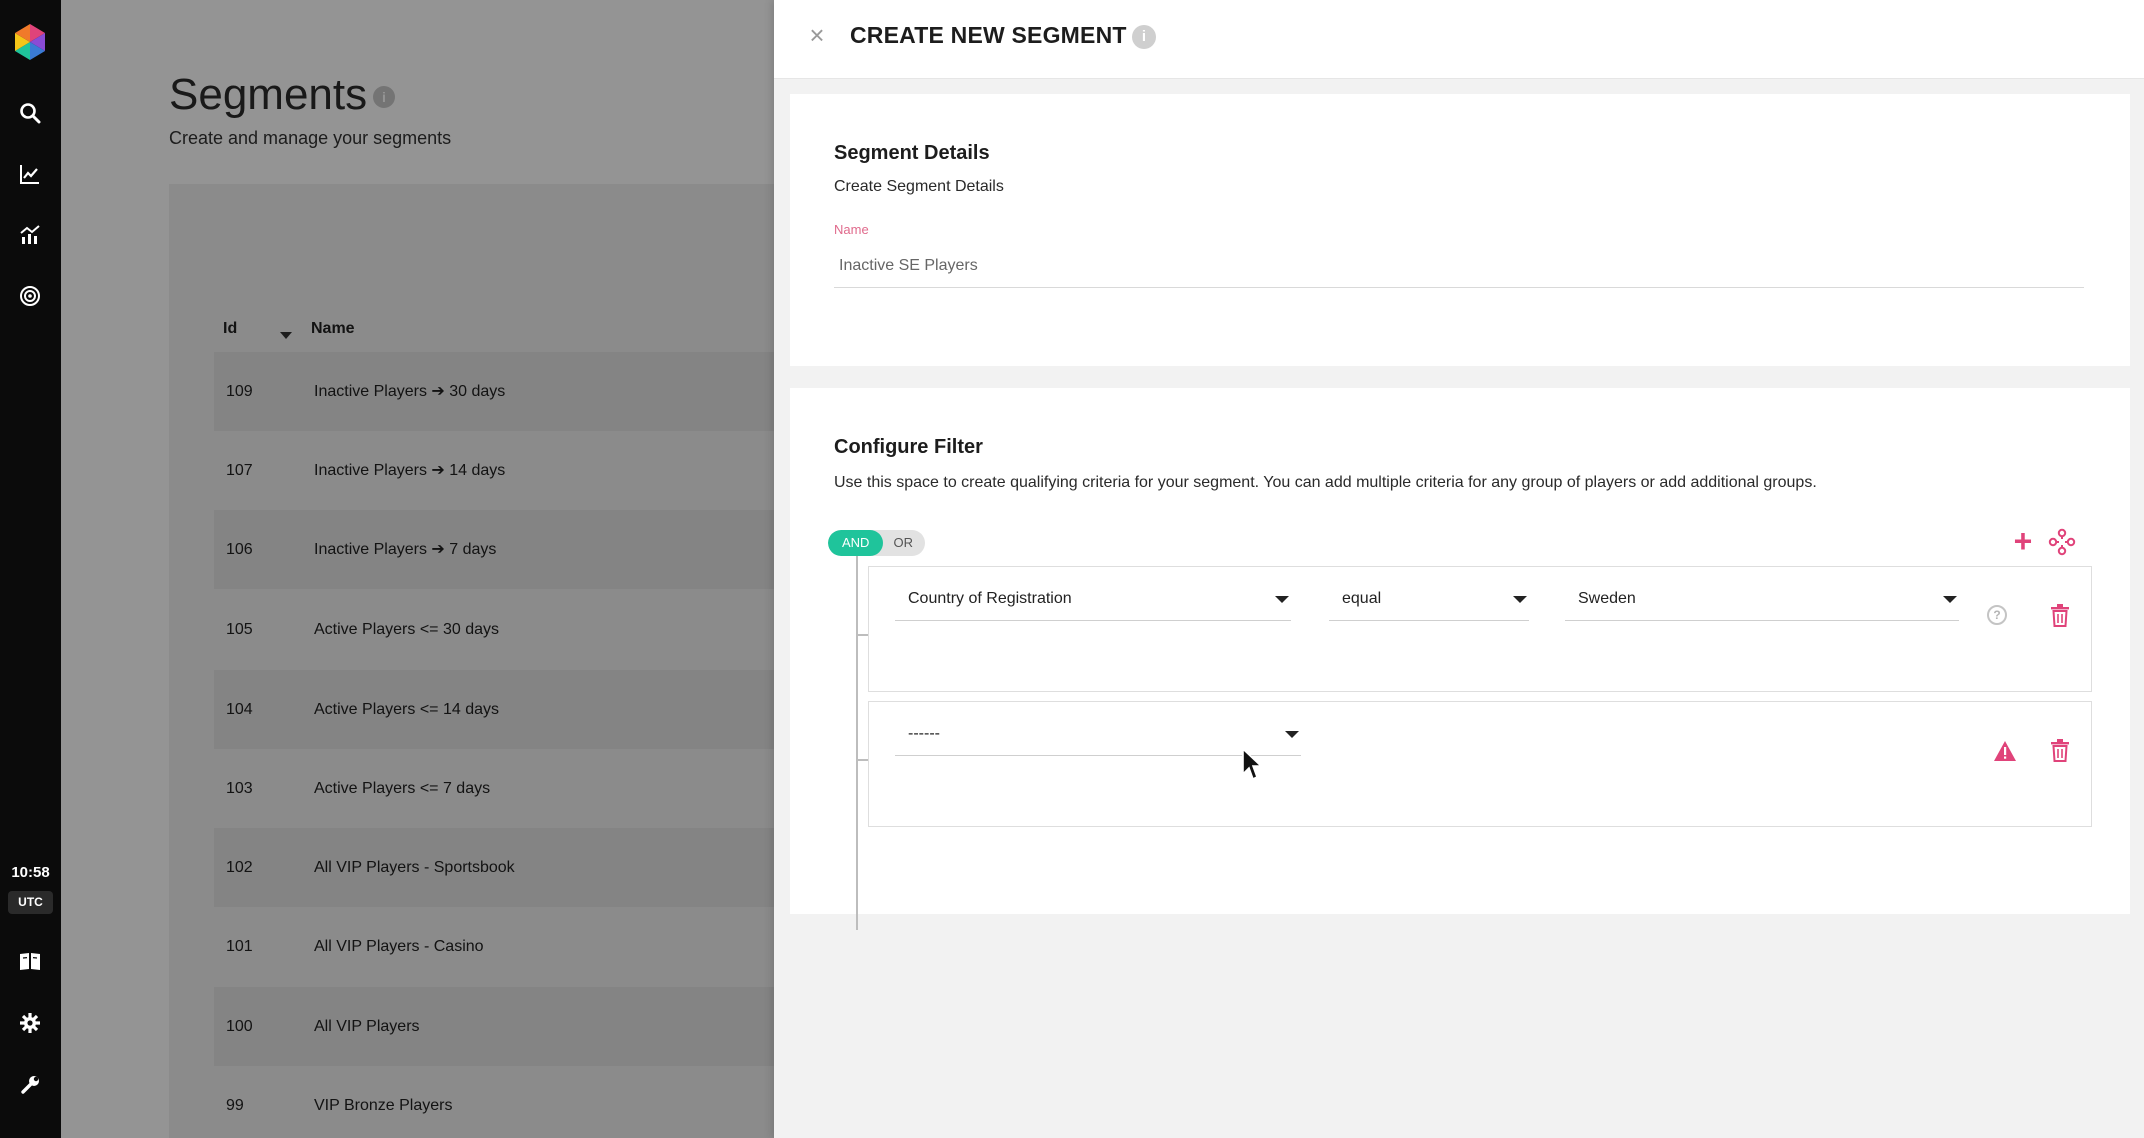  What do you see at coordinates (1429, 599) in the screenshot?
I see `operator-select: equal` at bounding box center [1429, 599].